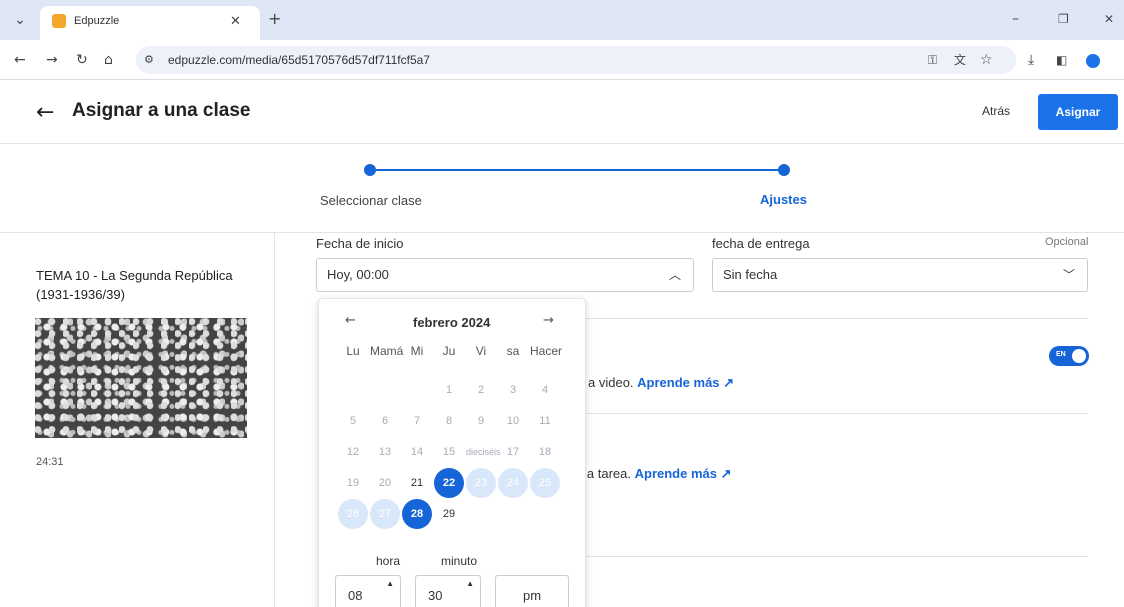  Describe the element at coordinates (368, 591) in the screenshot. I see `hour-stepper: 08 ▲` at that location.